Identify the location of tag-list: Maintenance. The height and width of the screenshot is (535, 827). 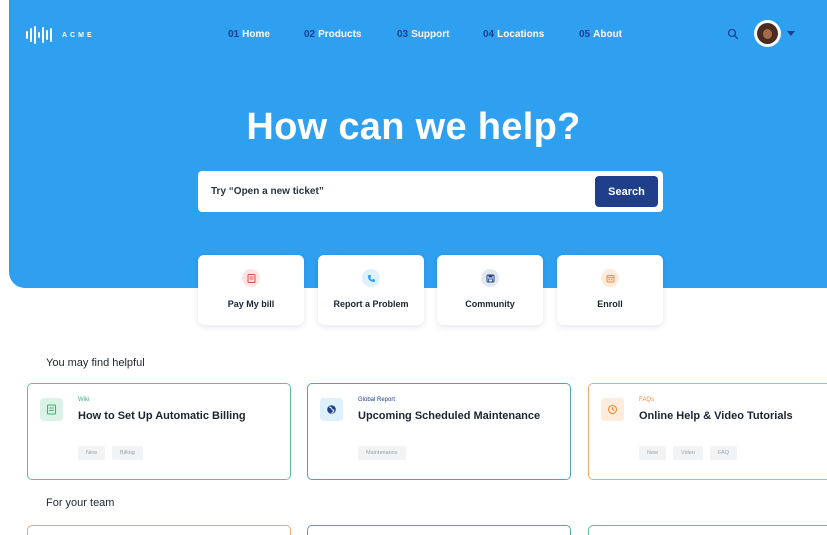
(382, 453).